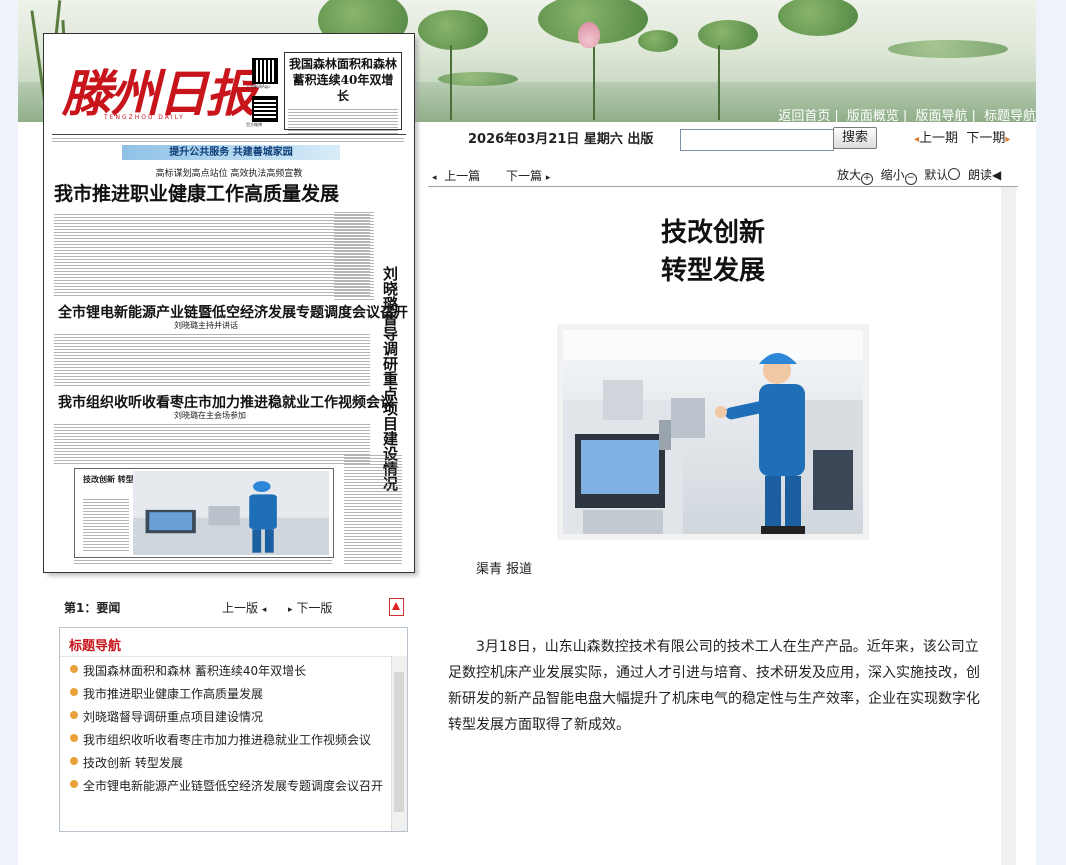  I want to click on subhead-3: 刘晓璐在主会场参加, so click(210, 415).